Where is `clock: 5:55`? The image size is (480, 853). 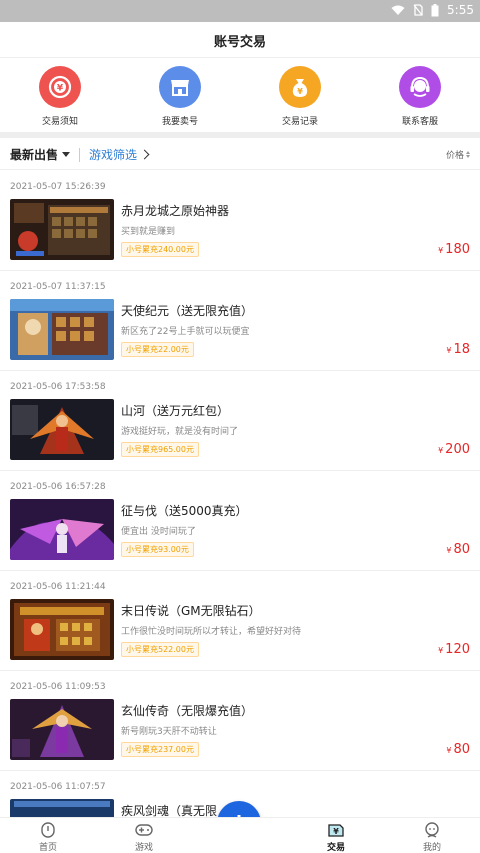 clock: 5:55 is located at coordinates (460, 10).